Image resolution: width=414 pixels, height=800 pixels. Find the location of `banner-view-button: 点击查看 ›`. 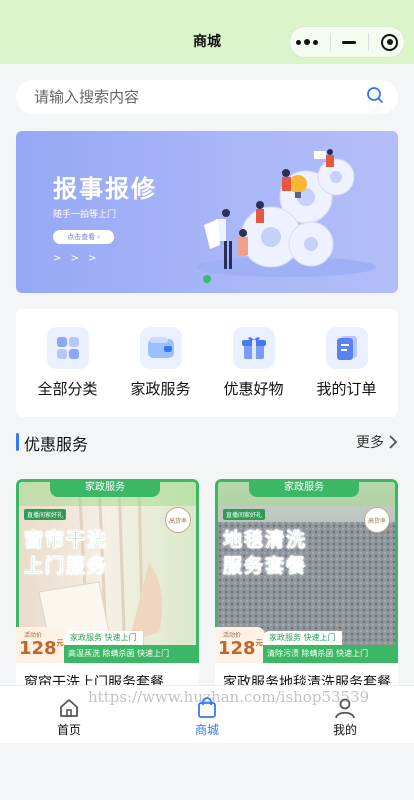

banner-view-button: 点击查看 › is located at coordinates (83, 237).